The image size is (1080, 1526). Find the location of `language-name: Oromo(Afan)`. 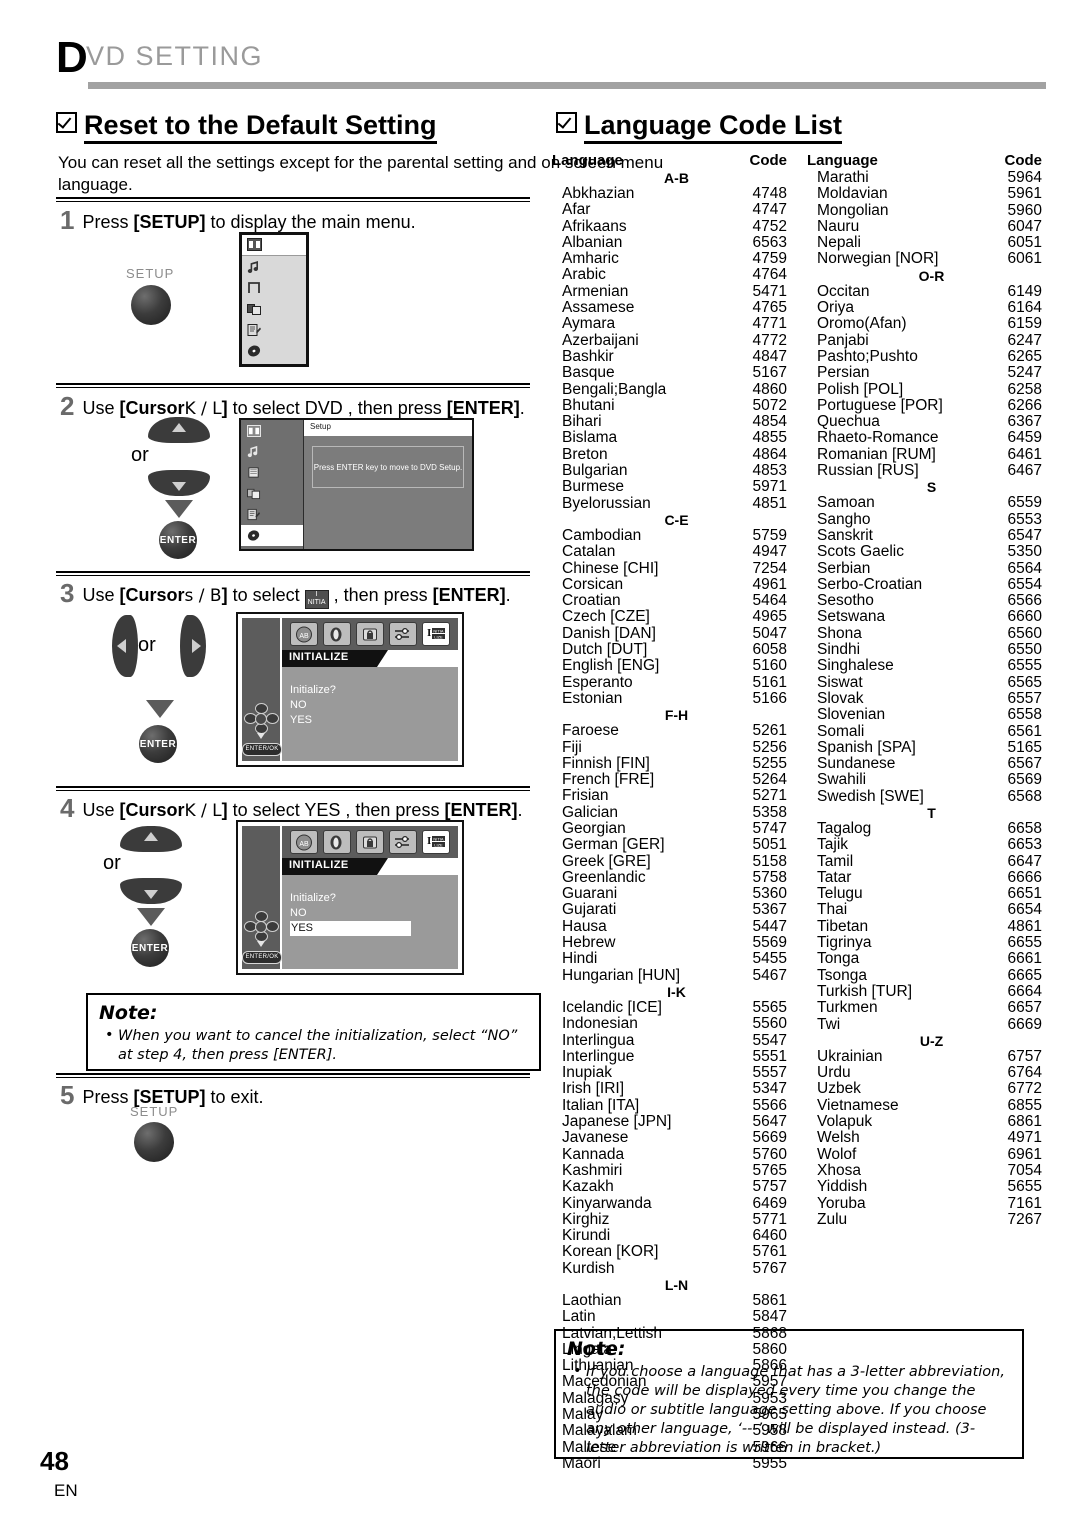

language-name: Oromo(Afan) is located at coordinates (862, 324).